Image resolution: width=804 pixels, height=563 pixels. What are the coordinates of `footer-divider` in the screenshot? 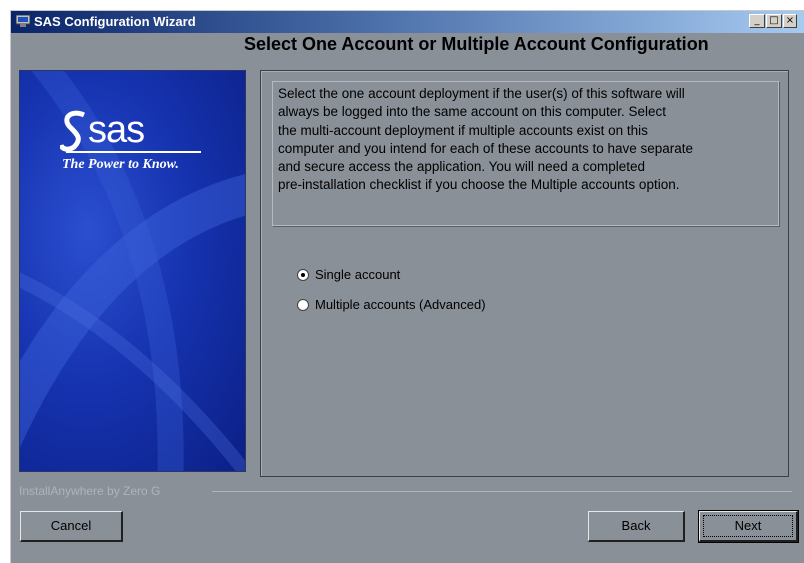 It's located at (502, 491).